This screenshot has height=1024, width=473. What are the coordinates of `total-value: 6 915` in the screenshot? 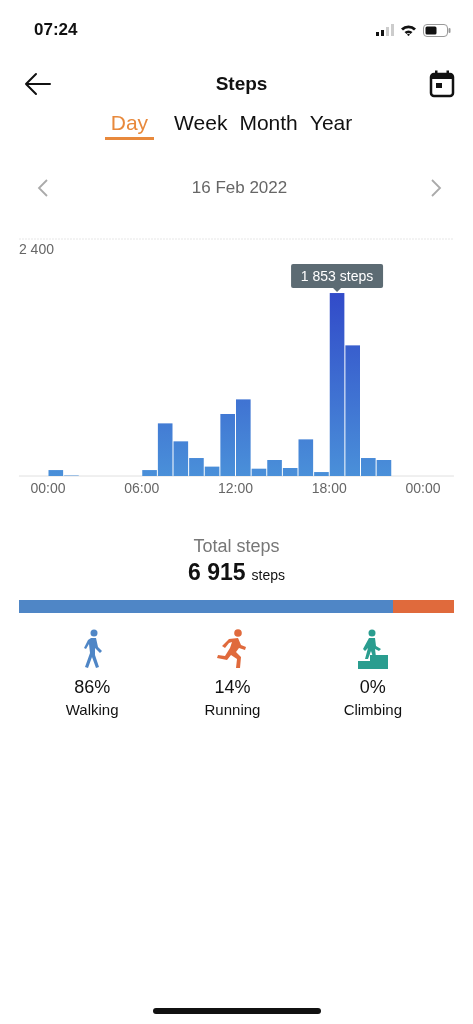 It's located at (217, 572).